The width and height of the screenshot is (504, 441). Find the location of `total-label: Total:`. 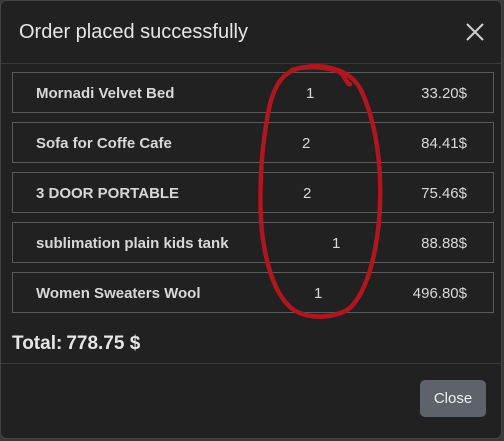

total-label: Total: is located at coordinates (37, 343).